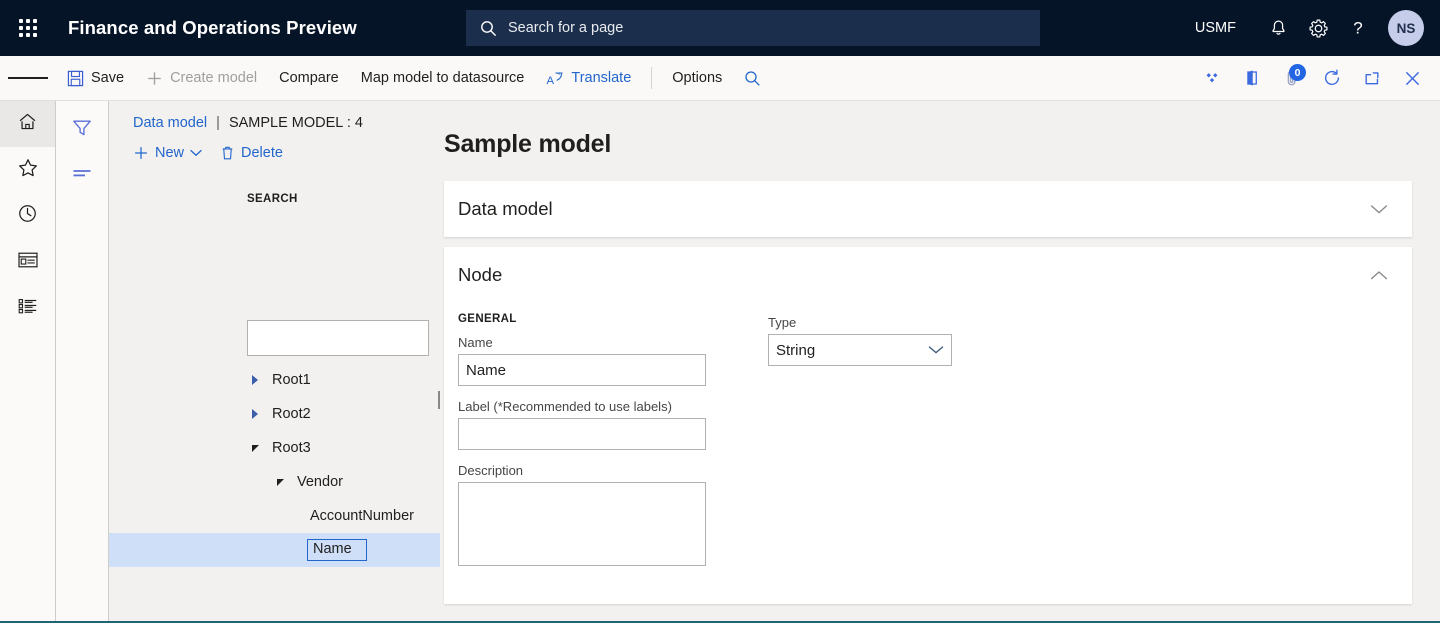 The height and width of the screenshot is (623, 1440). Describe the element at coordinates (28, 28) in the screenshot. I see `app-launcher-icon` at that location.